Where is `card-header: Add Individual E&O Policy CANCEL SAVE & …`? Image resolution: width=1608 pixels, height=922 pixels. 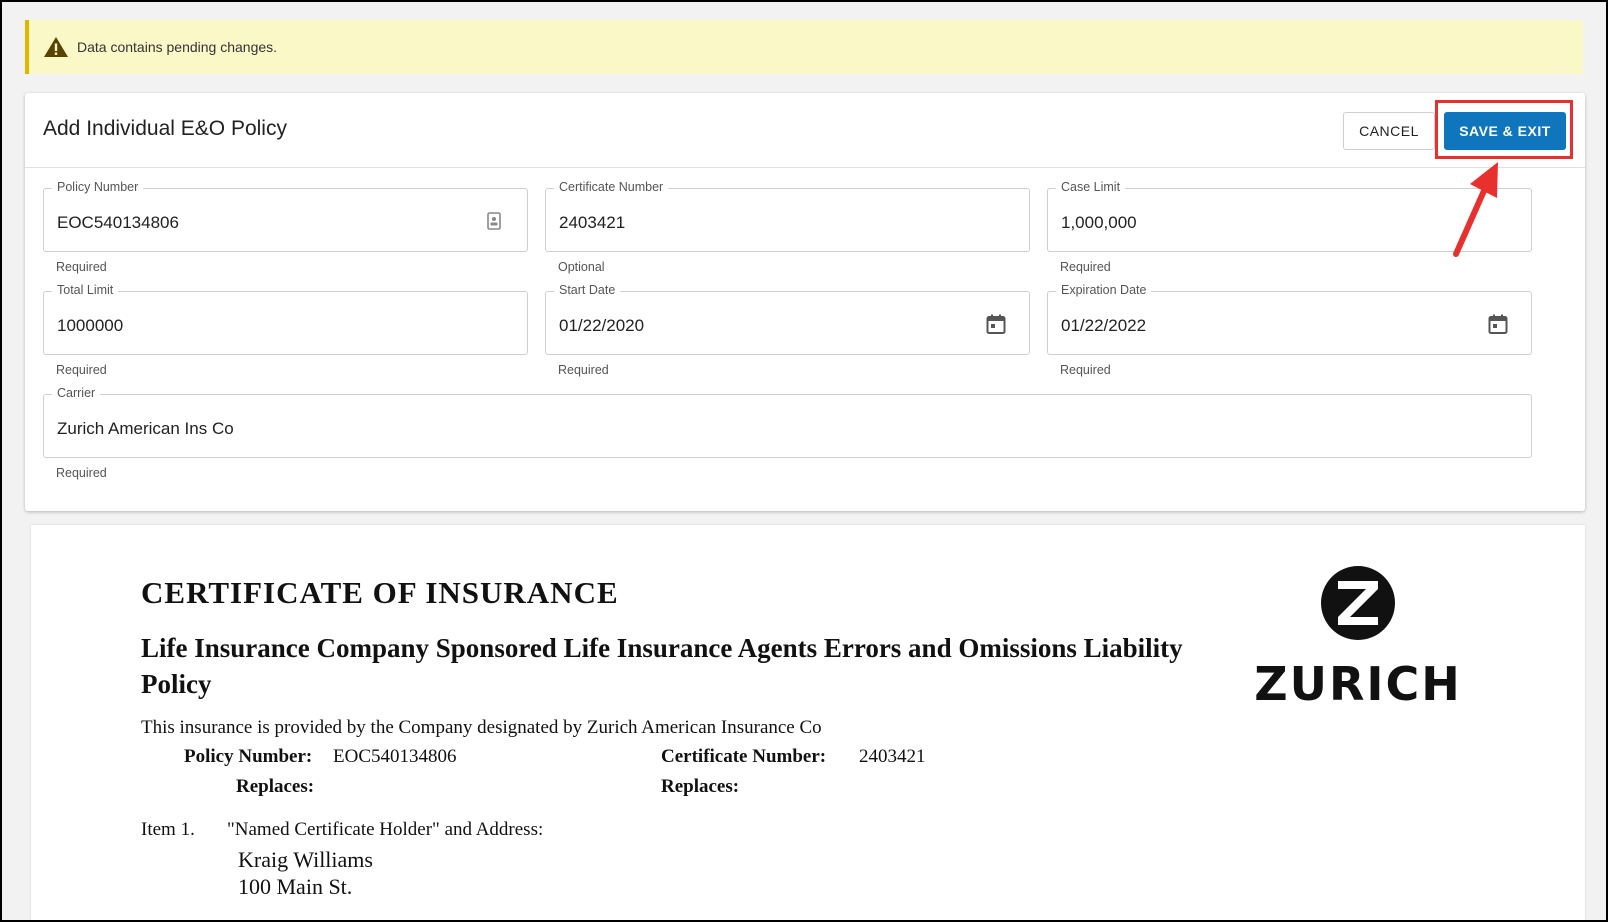 card-header: Add Individual E&O Policy CANCEL SAVE & … is located at coordinates (805, 130).